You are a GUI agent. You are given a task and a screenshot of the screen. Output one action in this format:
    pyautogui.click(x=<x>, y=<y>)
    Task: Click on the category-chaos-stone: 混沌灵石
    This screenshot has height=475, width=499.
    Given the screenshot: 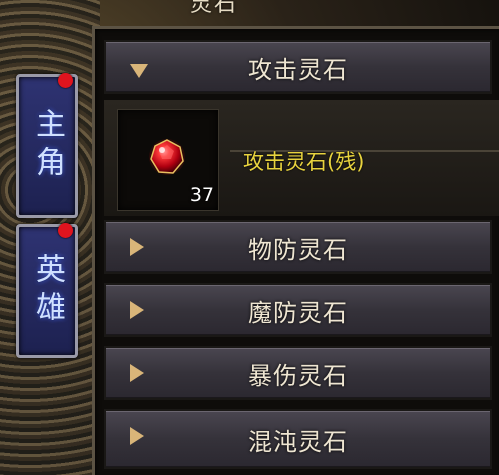 What is the action you would take?
    pyautogui.click(x=298, y=439)
    